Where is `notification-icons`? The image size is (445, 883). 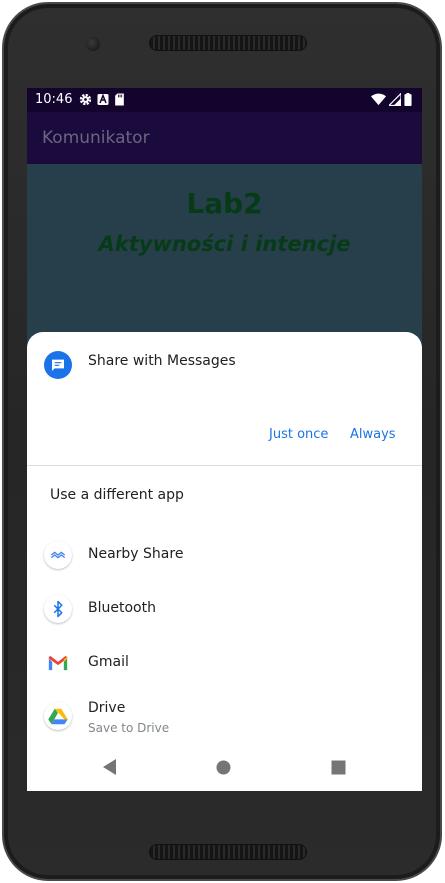
notification-icons is located at coordinates (102, 101).